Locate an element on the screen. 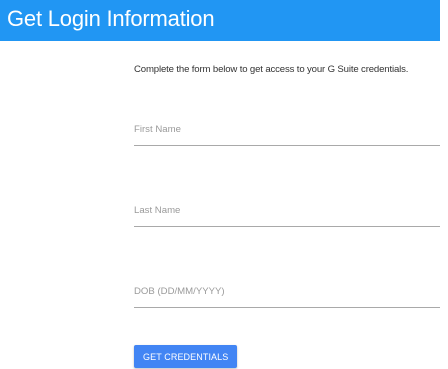 This screenshot has height=369, width=448. first-name-field is located at coordinates (287, 133).